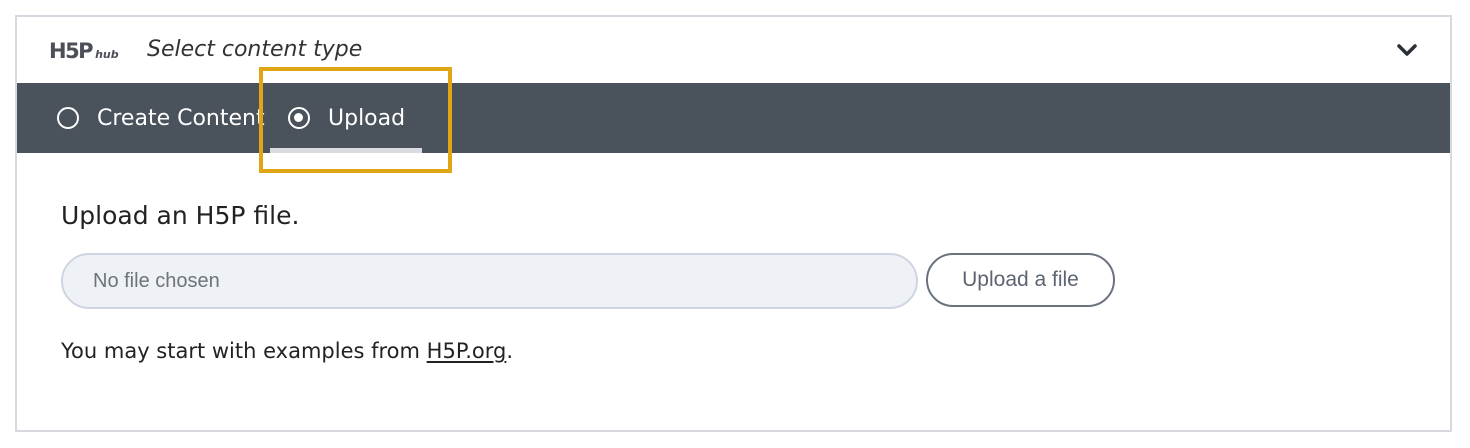  Describe the element at coordinates (733, 50) in the screenshot. I see `hub-header: H5P hub Select content type` at that location.